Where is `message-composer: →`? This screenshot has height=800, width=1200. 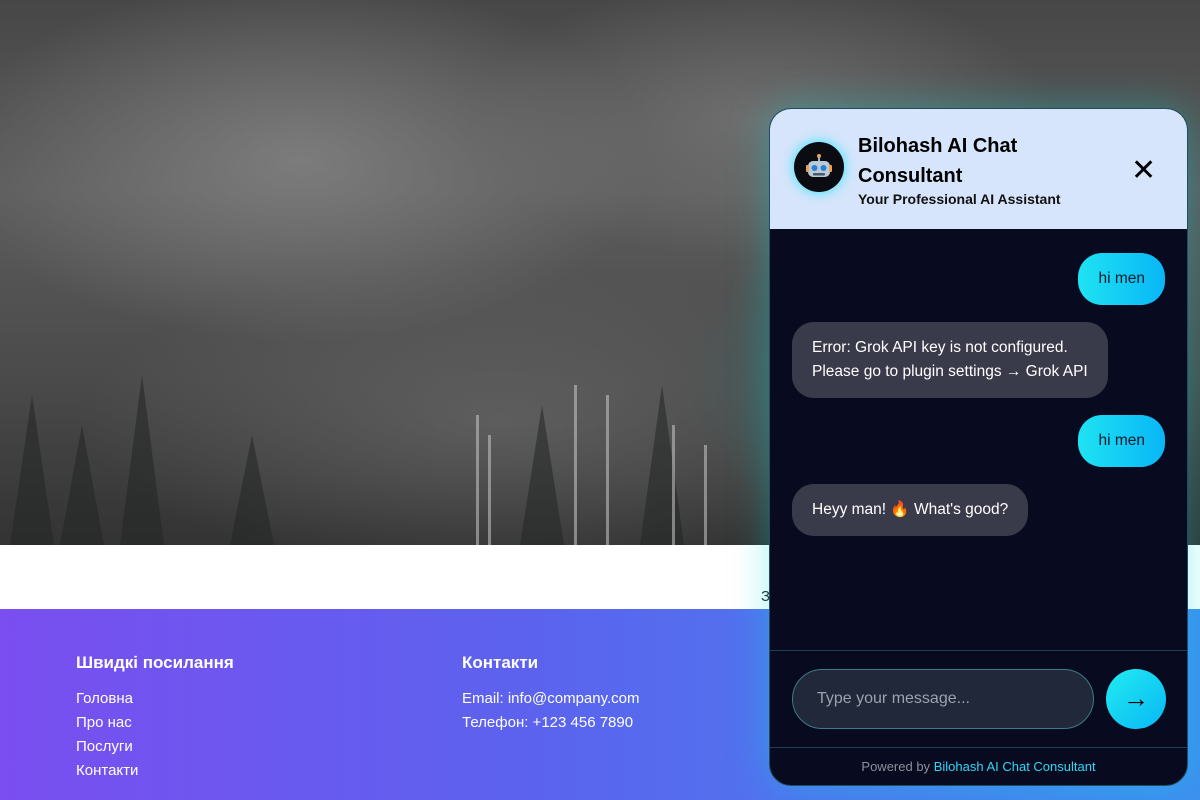 message-composer: → is located at coordinates (978, 698).